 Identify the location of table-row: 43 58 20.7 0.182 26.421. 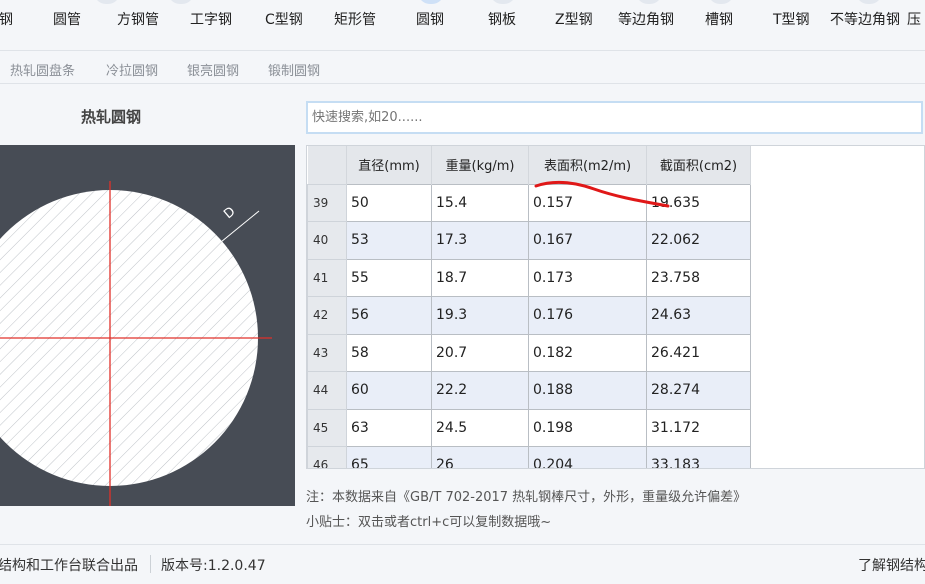
(529, 352).